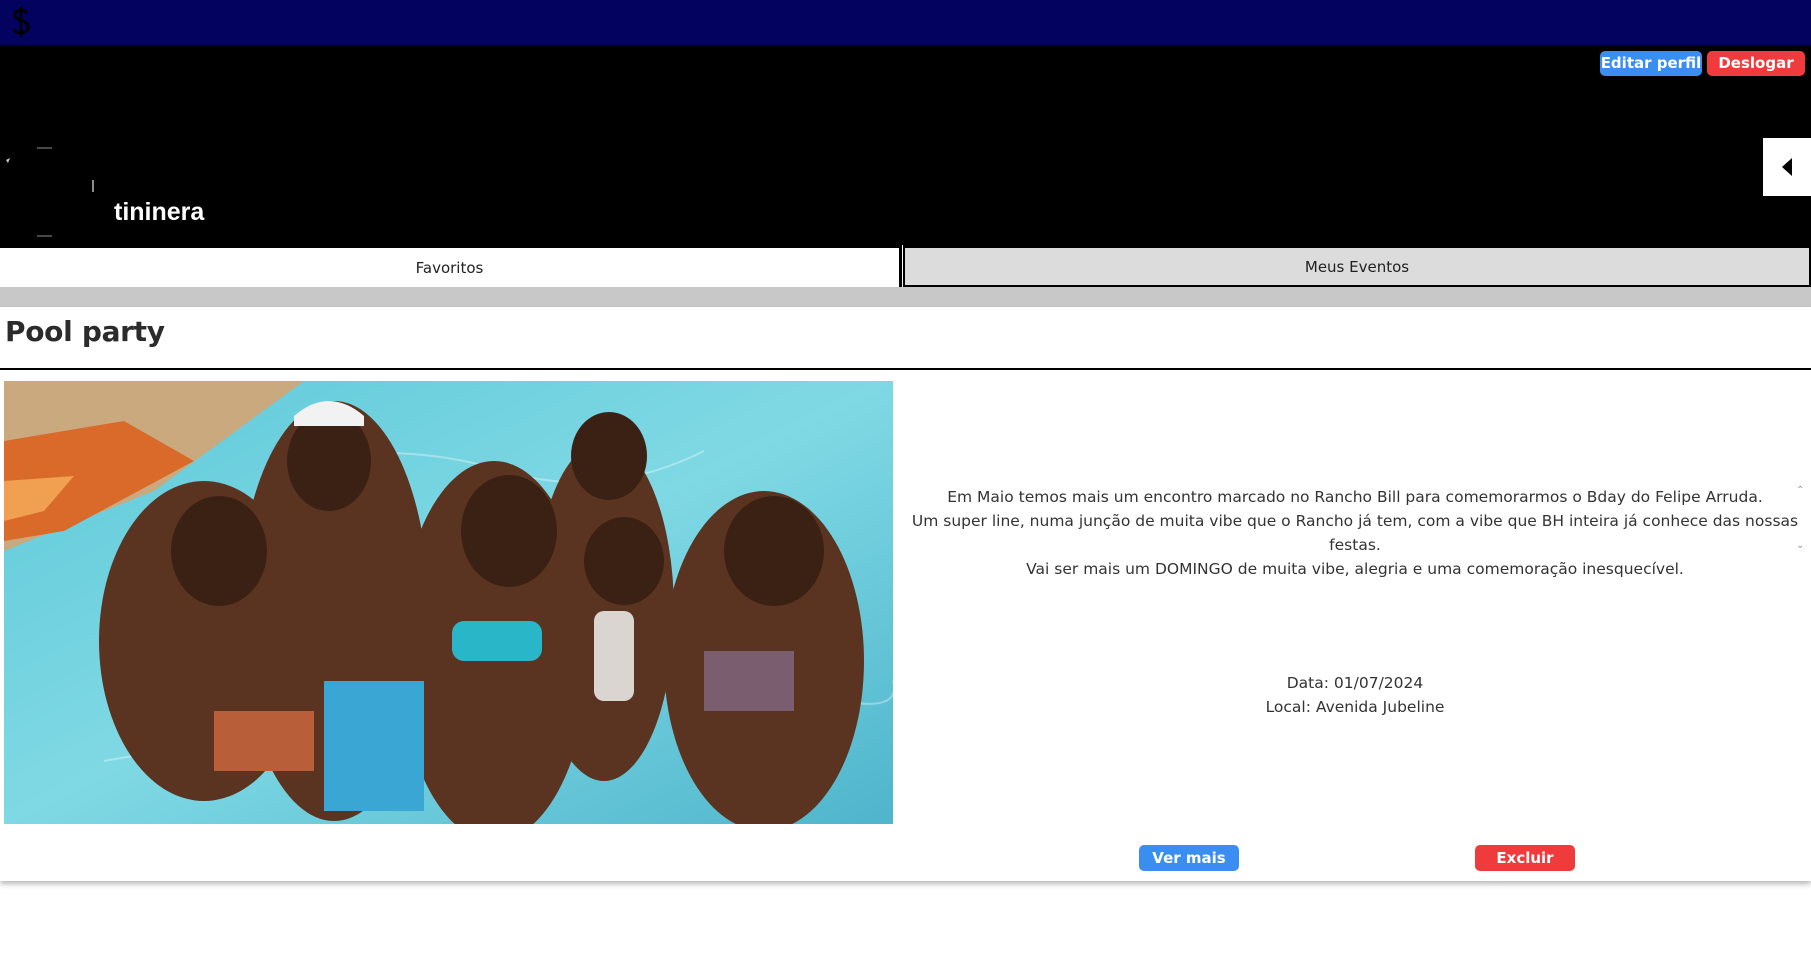 The width and height of the screenshot is (1811, 974). What do you see at coordinates (905, 369) in the screenshot?
I see `divider` at bounding box center [905, 369].